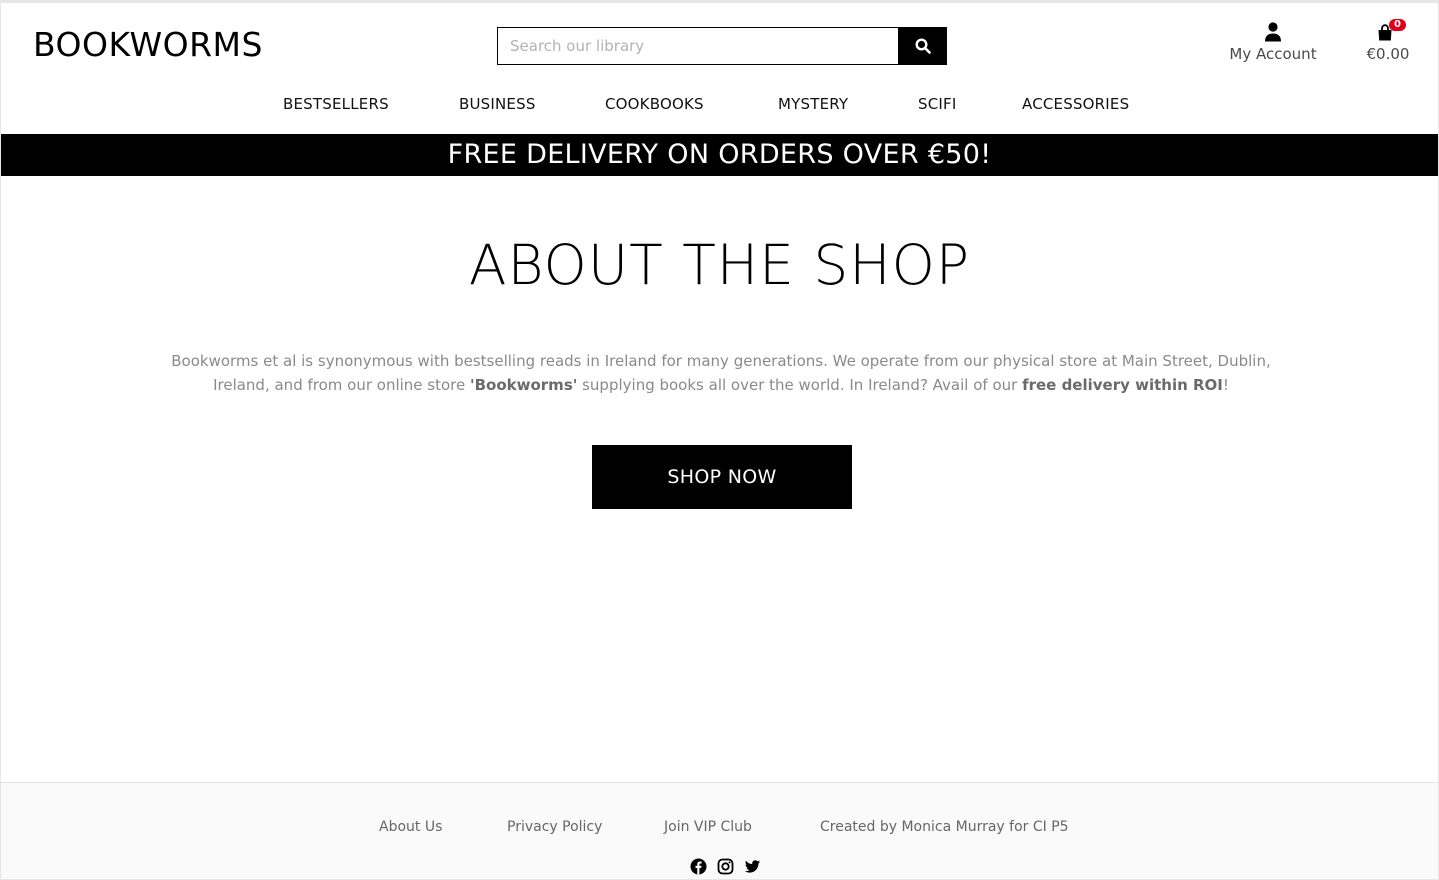 Image resolution: width=1439 pixels, height=880 pixels. Describe the element at coordinates (1273, 32) in the screenshot. I see `user-icon` at that location.